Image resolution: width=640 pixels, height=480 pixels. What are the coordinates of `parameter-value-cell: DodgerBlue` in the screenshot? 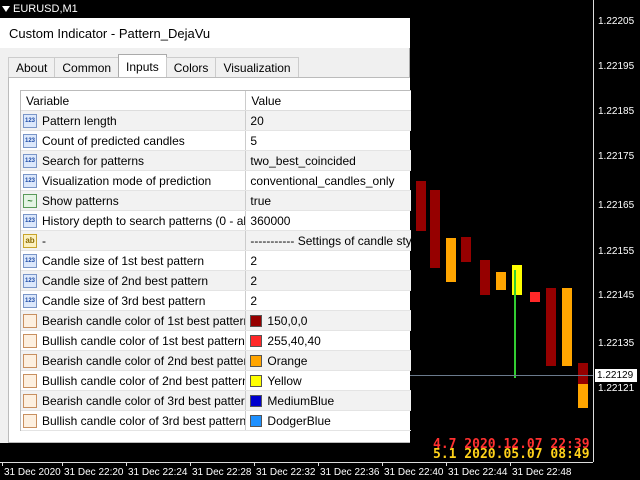 It's located at (328, 420).